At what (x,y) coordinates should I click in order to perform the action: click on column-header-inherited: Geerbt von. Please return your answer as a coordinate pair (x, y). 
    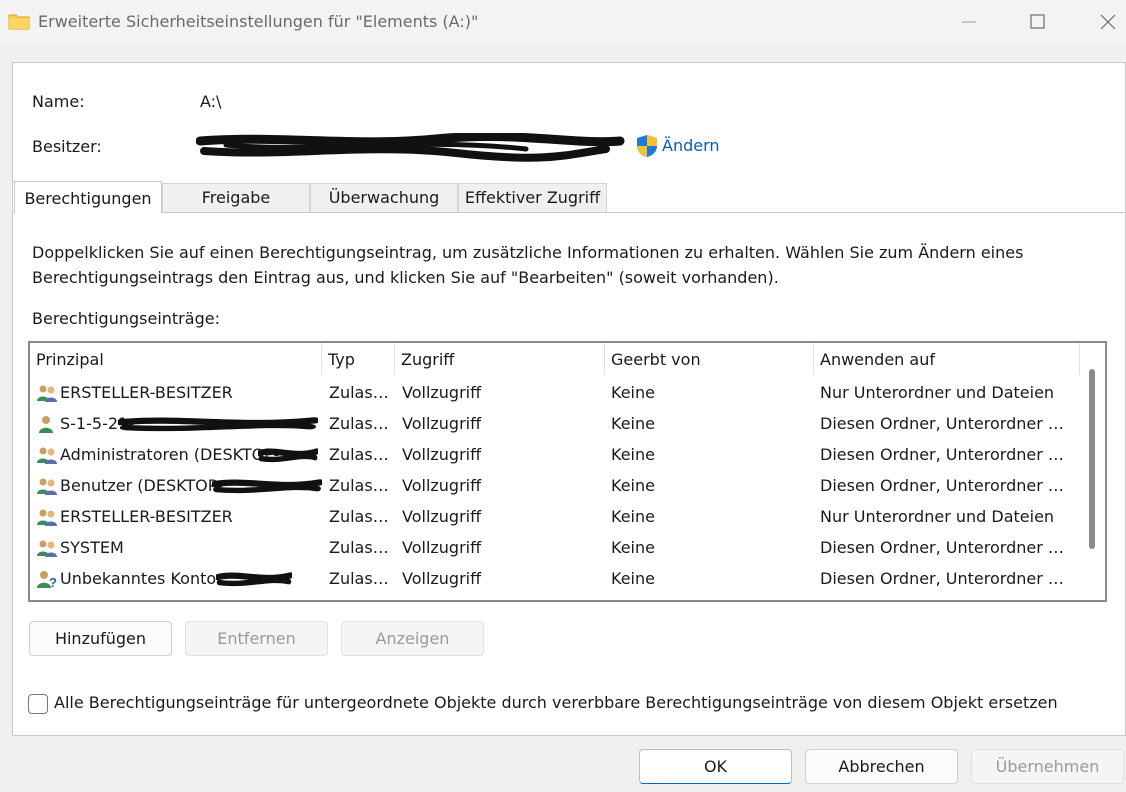
    Looking at the image, I should click on (709, 359).